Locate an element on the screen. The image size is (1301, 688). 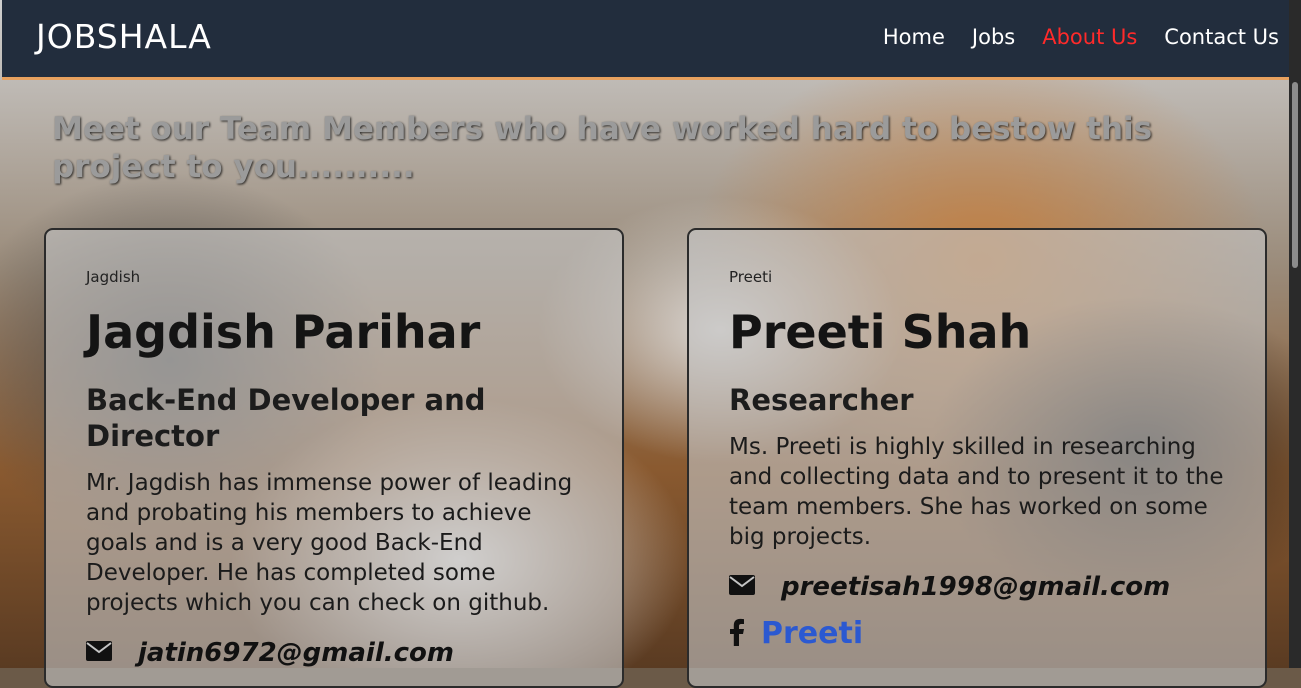
facebook-link: Preeti is located at coordinates (812, 633).